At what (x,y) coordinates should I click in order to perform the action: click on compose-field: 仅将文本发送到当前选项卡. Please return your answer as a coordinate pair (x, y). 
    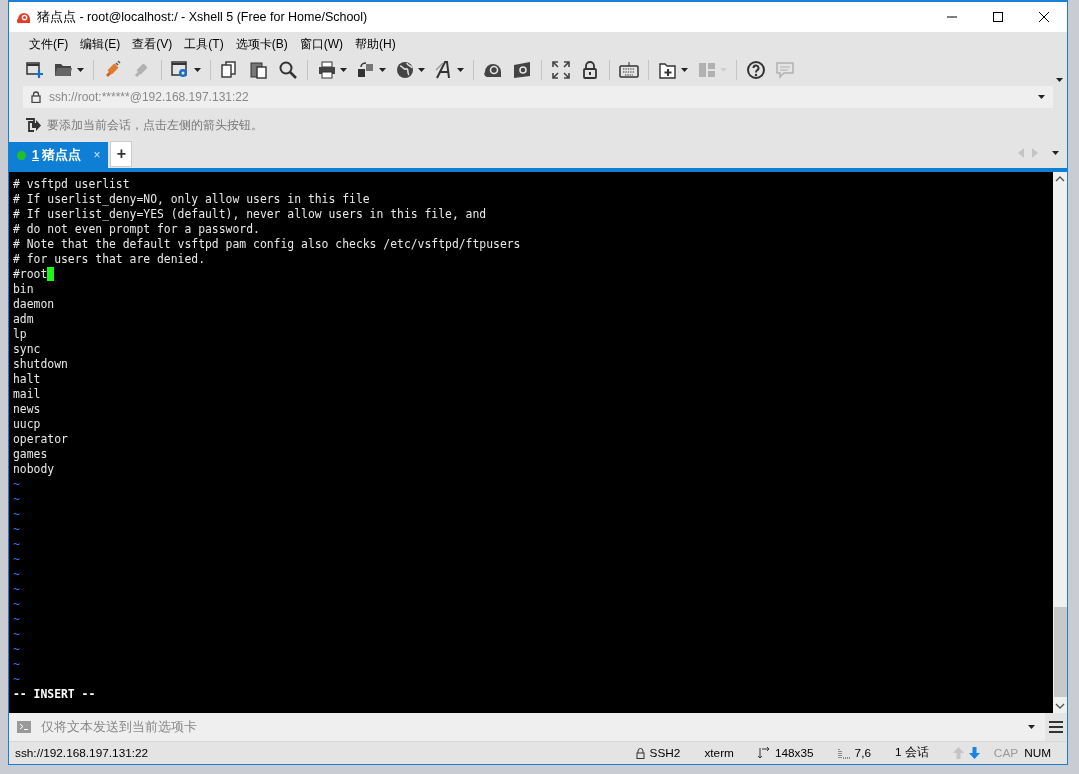
    Looking at the image, I should click on (533, 727).